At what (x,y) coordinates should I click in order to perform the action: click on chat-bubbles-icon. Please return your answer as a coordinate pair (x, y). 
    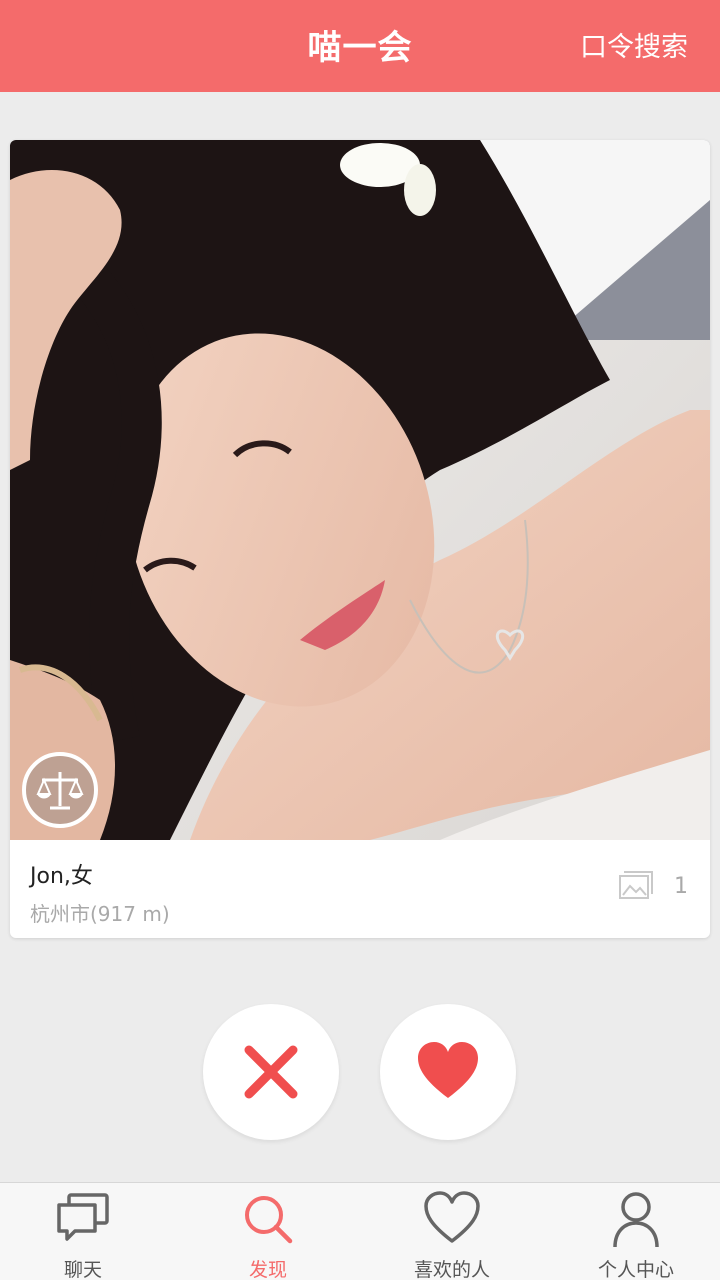
    Looking at the image, I should click on (83, 1217).